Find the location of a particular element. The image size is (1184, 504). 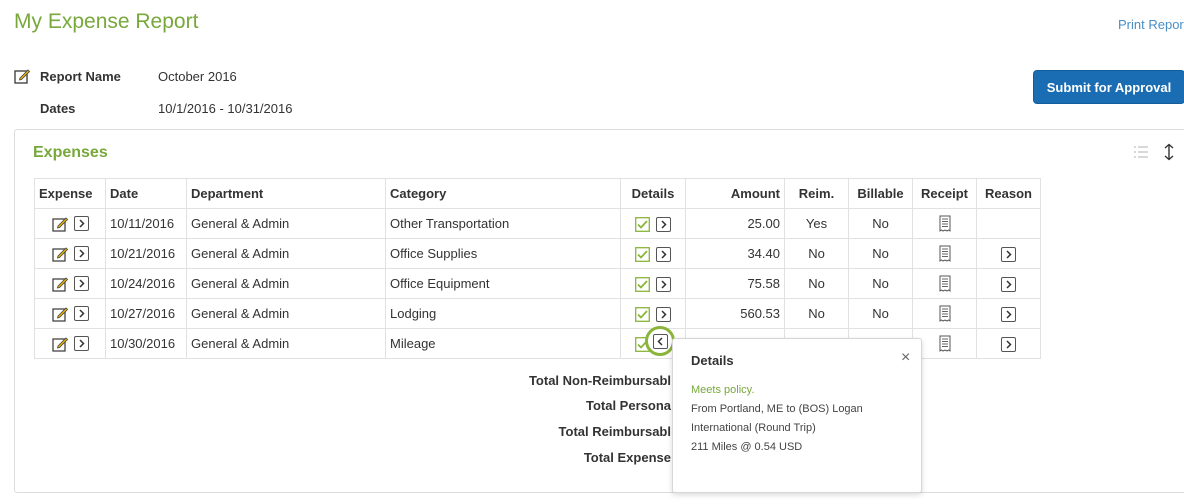

cell-amount: 560.53 is located at coordinates (735, 313).